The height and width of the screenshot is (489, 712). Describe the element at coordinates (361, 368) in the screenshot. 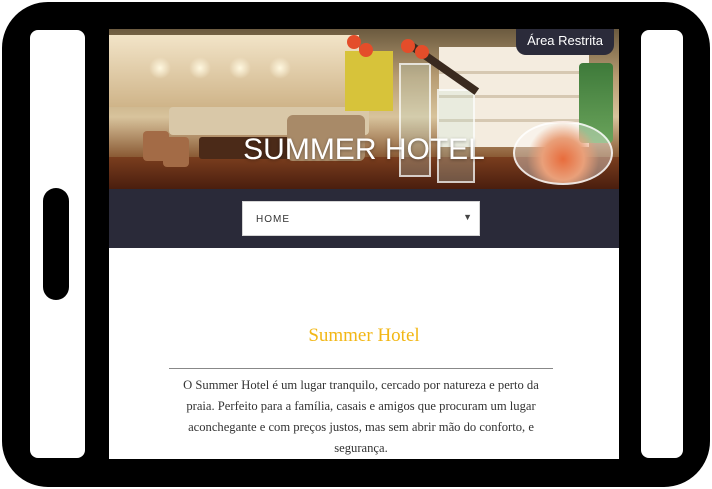

I see `divider` at that location.